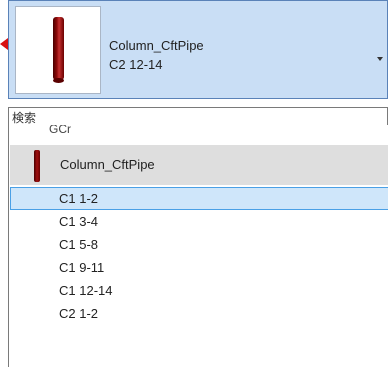  I want to click on family-group-label: Column_CftPipe, so click(107, 164).